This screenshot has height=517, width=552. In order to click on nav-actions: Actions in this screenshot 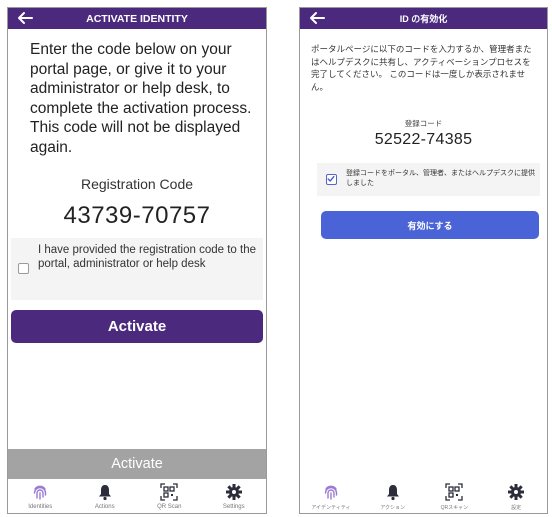, I will do `click(105, 494)`.